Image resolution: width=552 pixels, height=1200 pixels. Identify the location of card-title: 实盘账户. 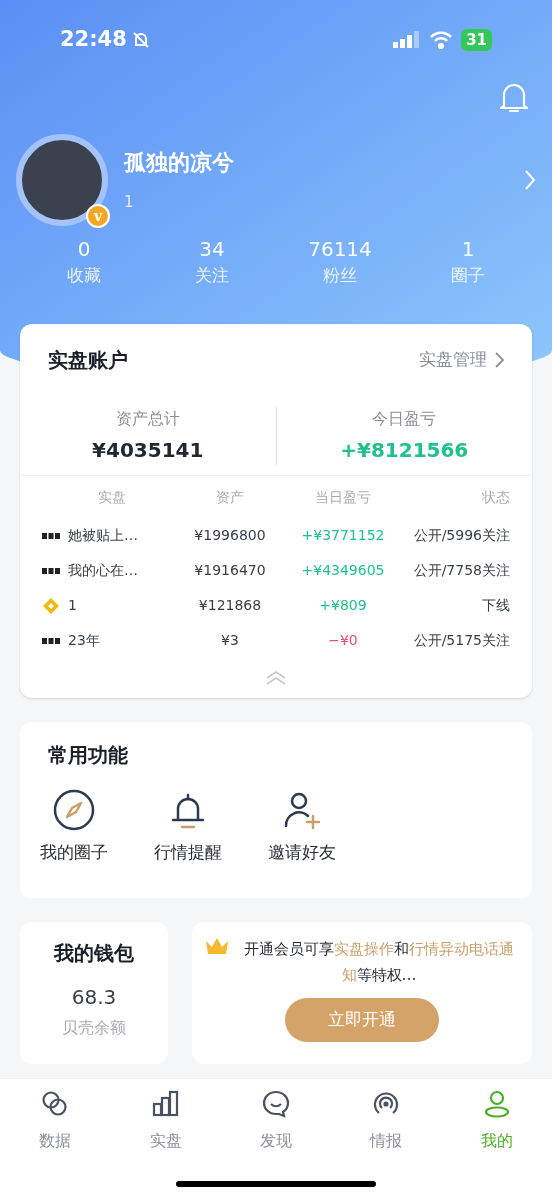
(88, 360).